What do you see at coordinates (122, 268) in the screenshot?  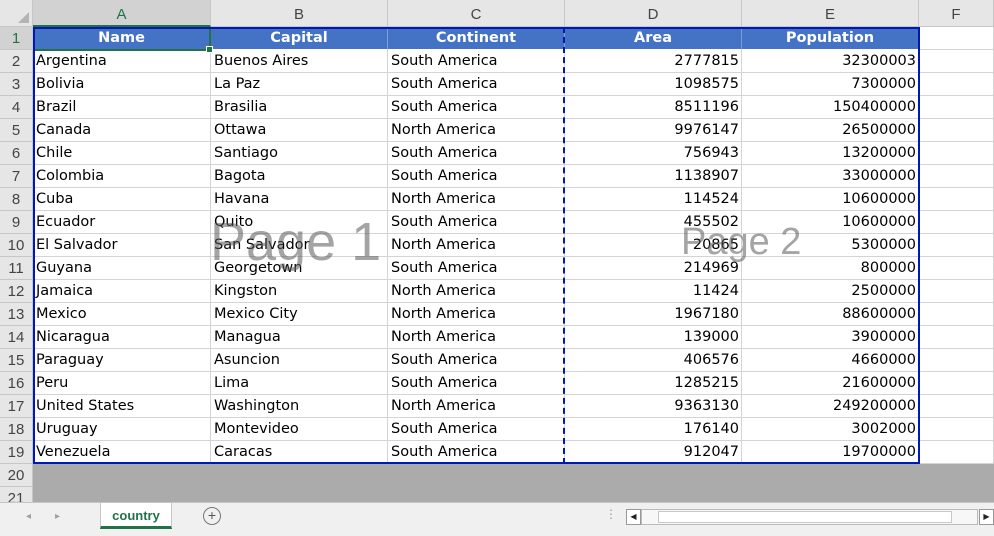 I see `table-cell: Guyana` at bounding box center [122, 268].